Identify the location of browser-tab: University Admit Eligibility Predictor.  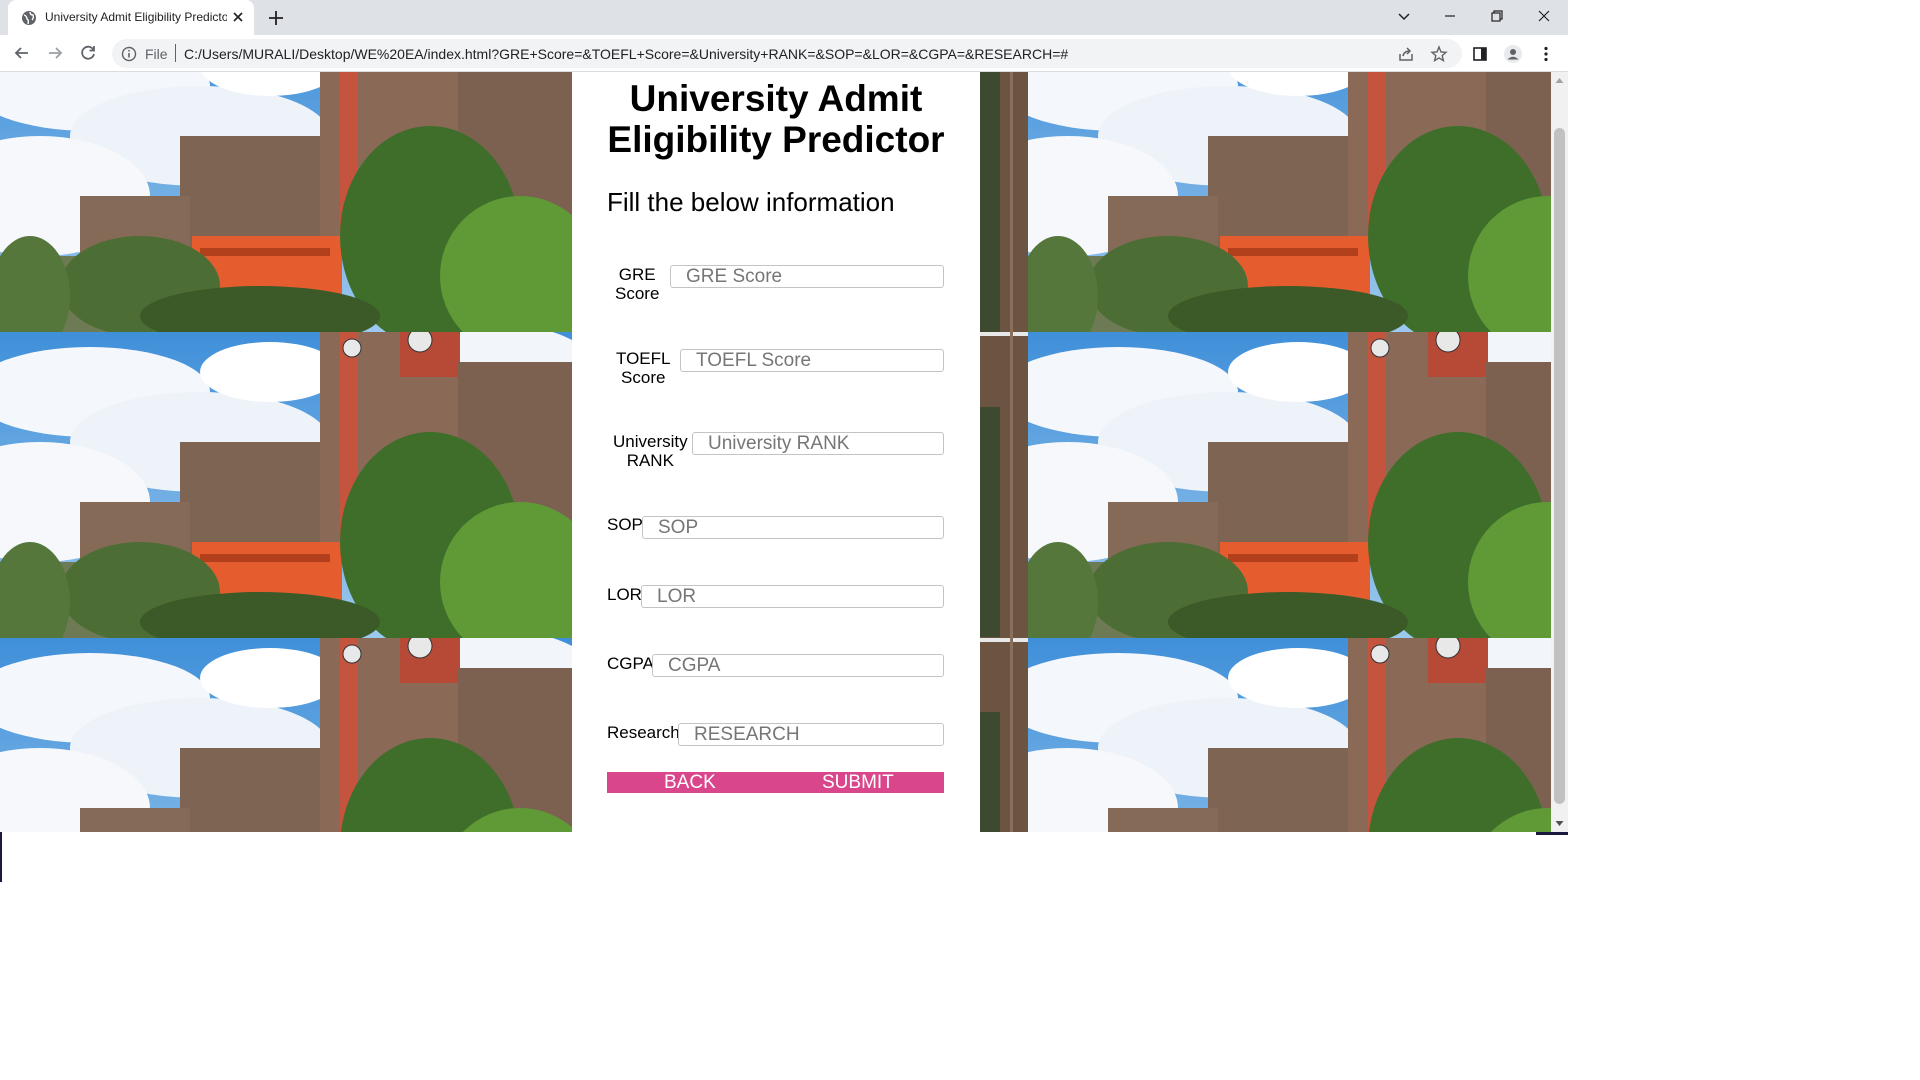
(131, 17).